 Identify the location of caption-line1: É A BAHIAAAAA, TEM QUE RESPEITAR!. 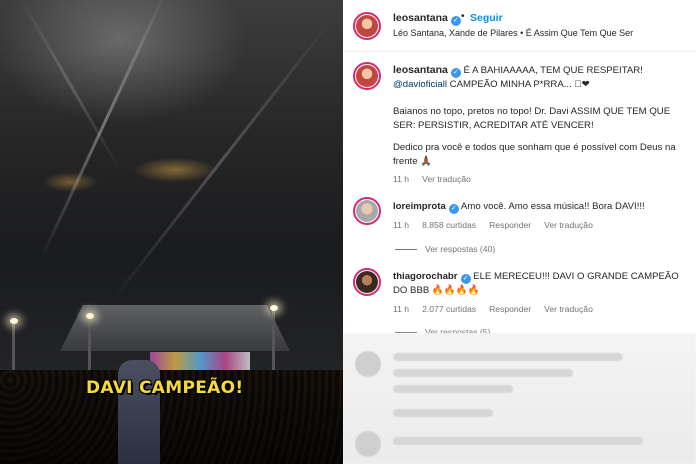
(553, 70).